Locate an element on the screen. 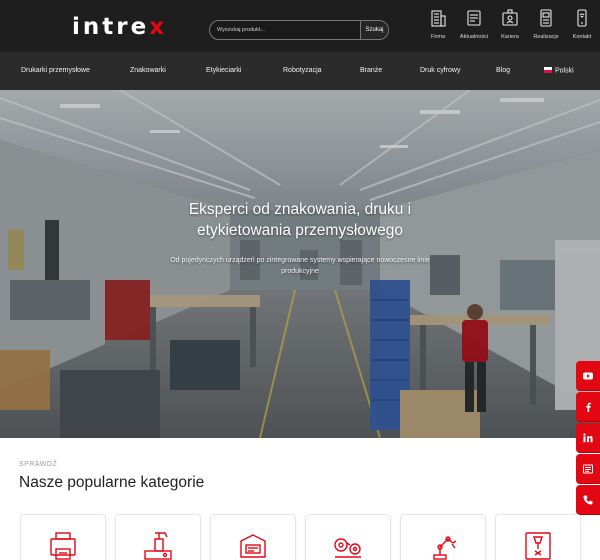 Image resolution: width=600 pixels, height=560 pixels. search-bar: Szukaj is located at coordinates (299, 30).